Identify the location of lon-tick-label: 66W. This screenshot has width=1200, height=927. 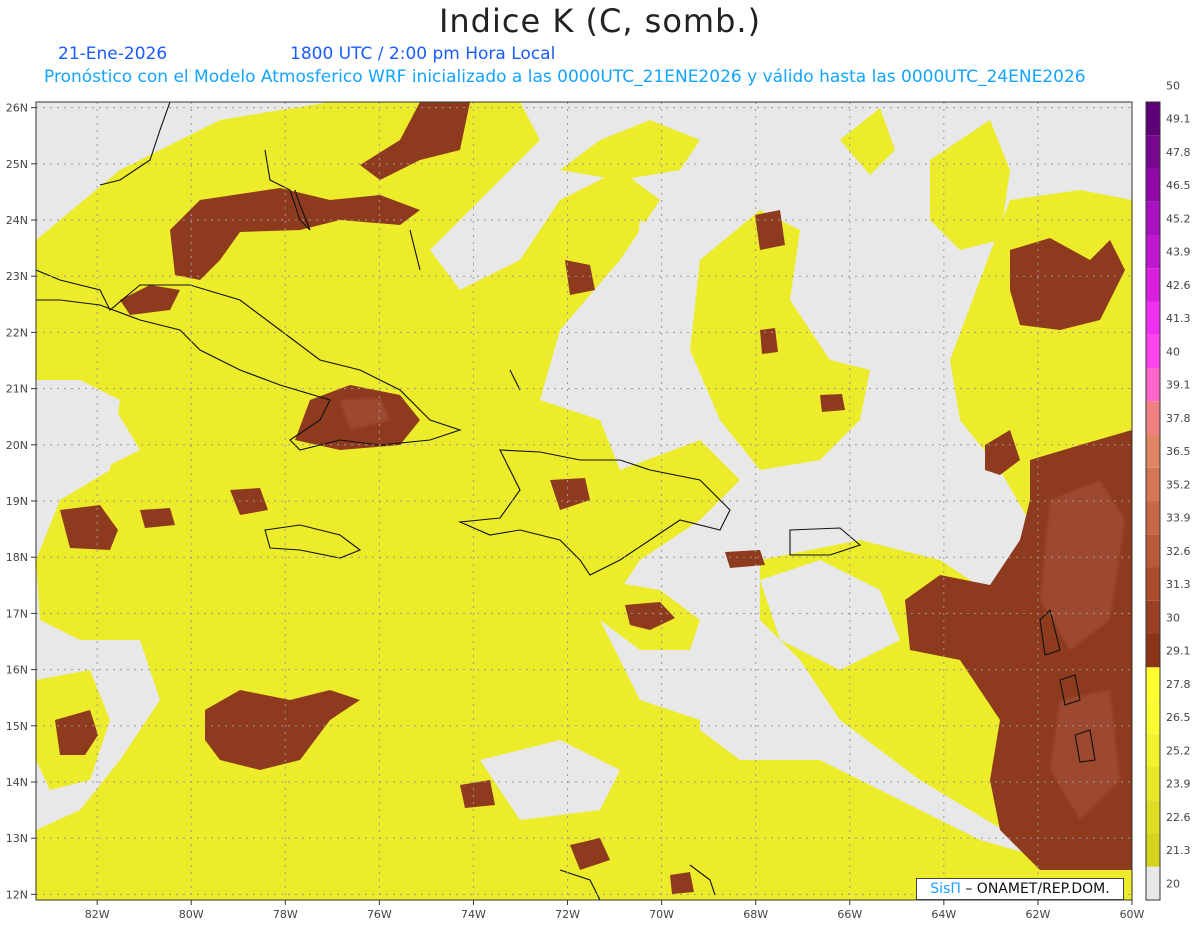
(849, 914).